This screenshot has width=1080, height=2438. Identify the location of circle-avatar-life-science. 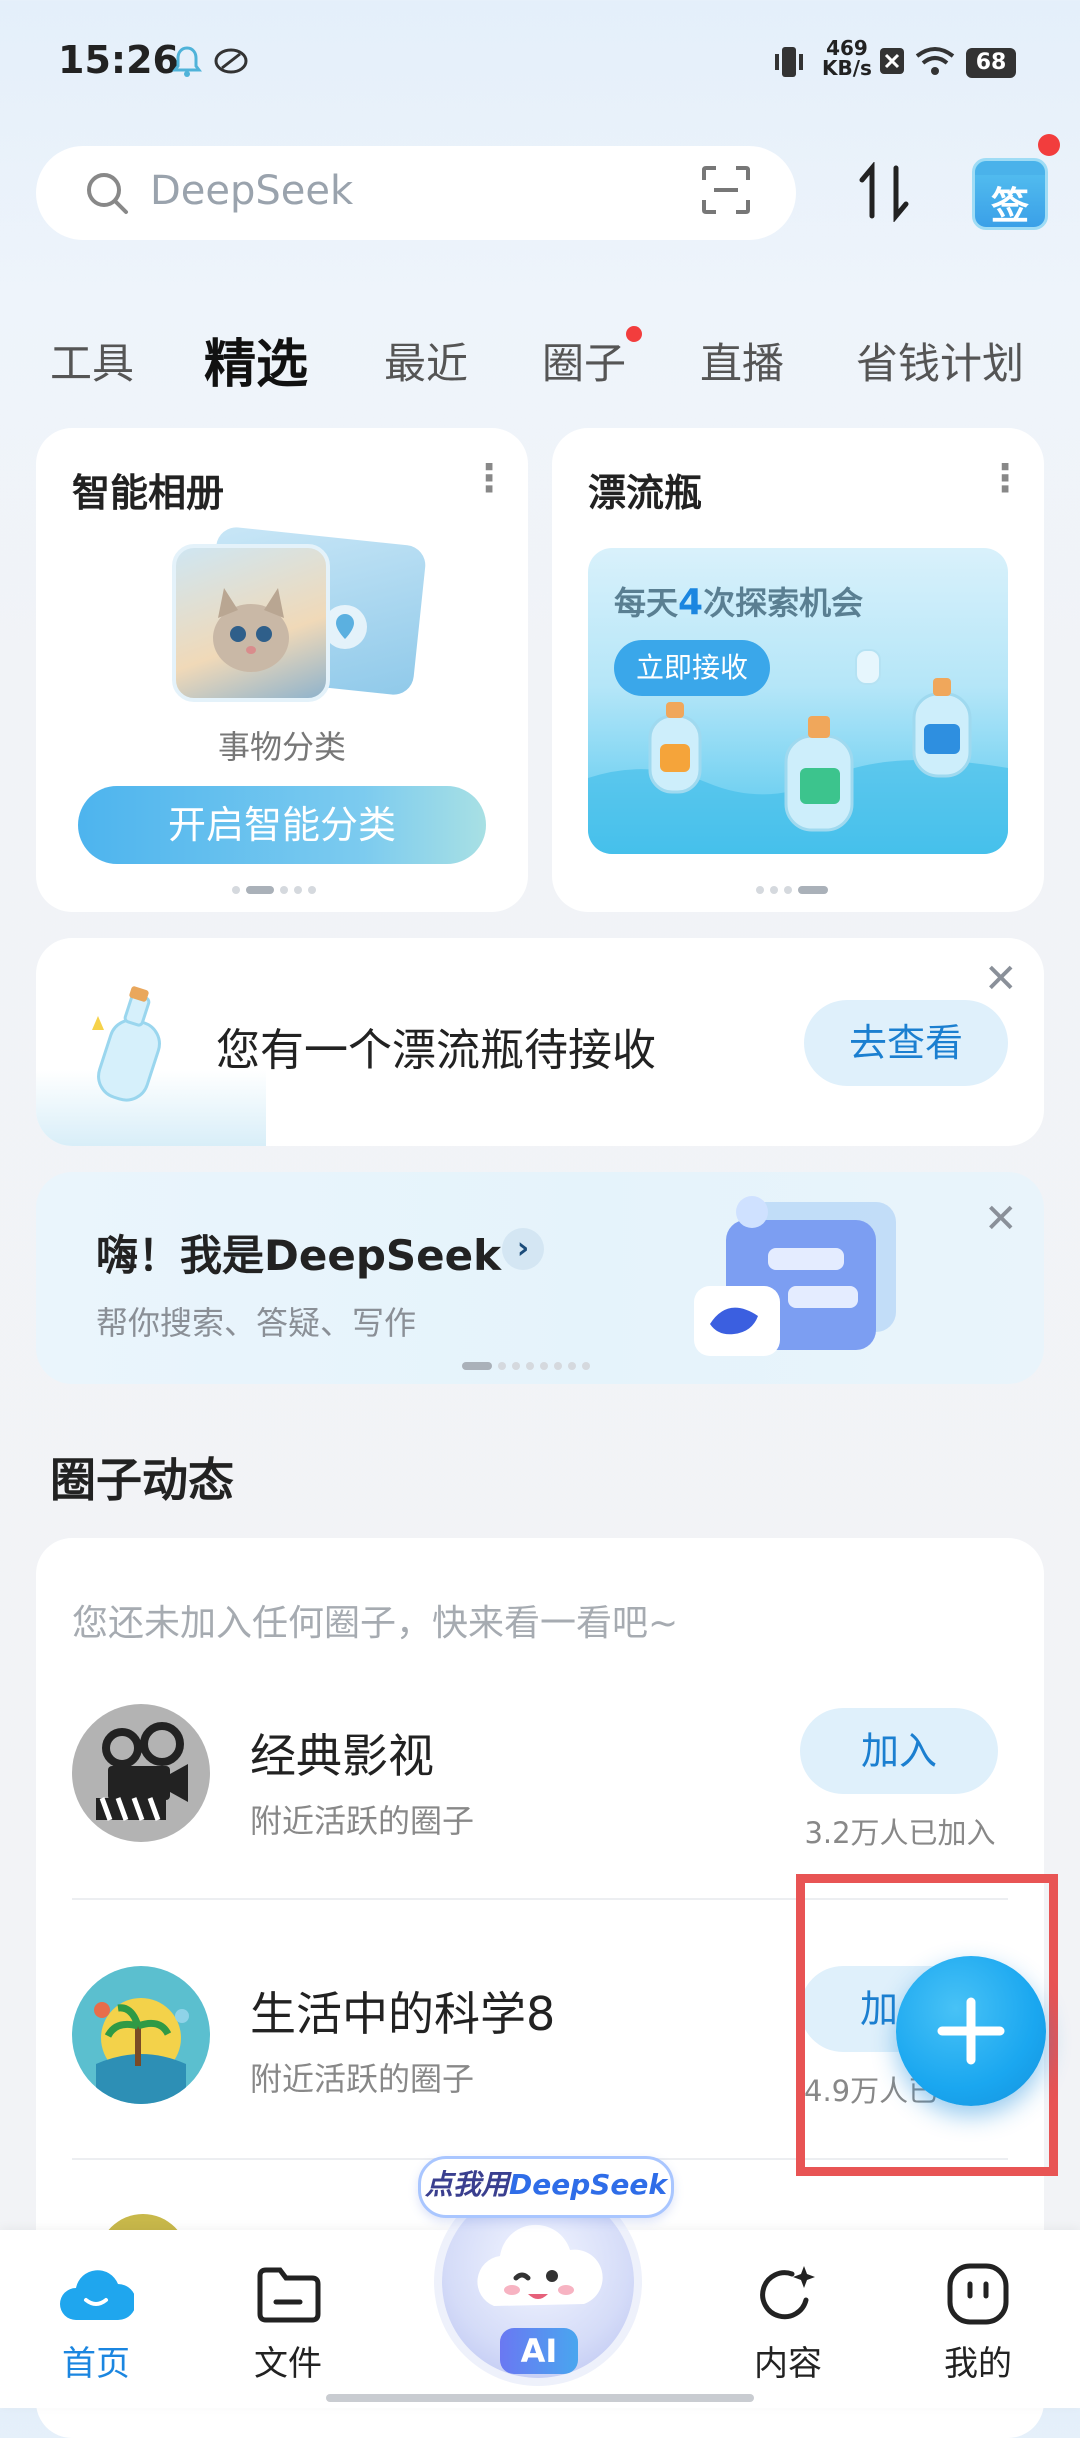
(141, 2035).